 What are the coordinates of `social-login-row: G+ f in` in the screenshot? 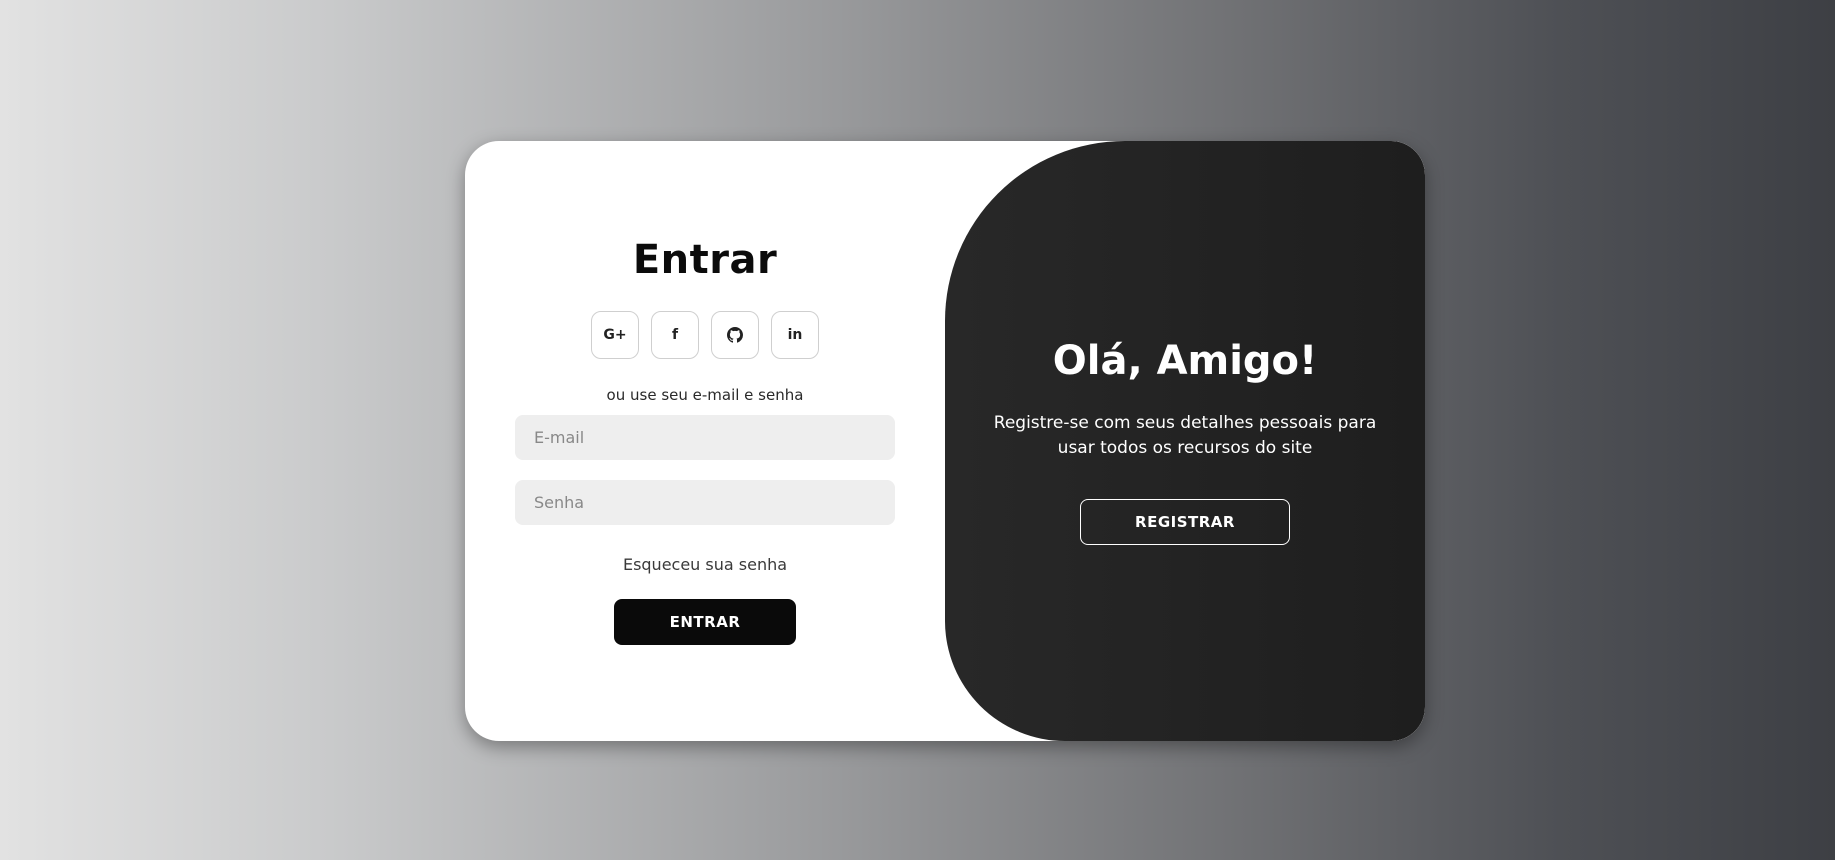 It's located at (705, 335).